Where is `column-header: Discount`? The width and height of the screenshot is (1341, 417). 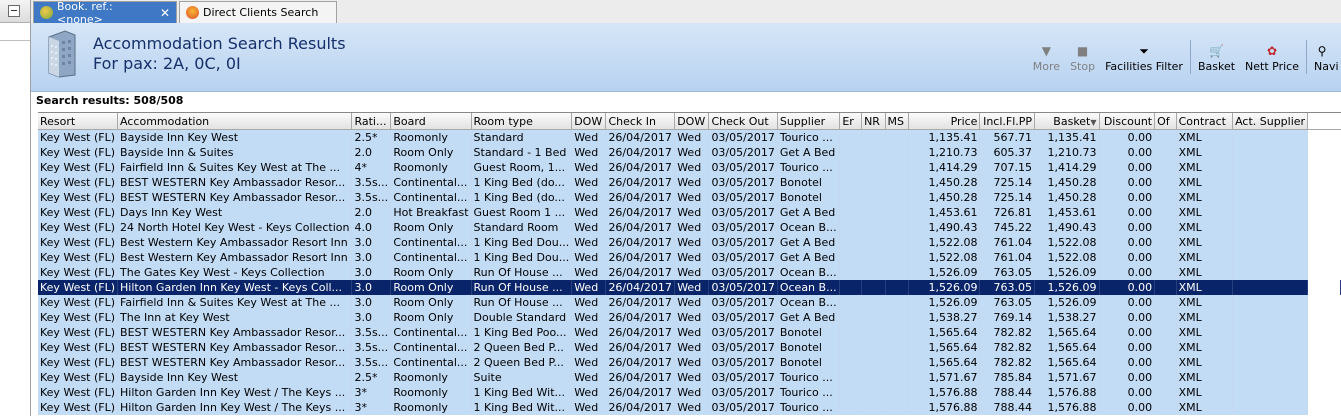
column-header: Discount is located at coordinates (1127, 121).